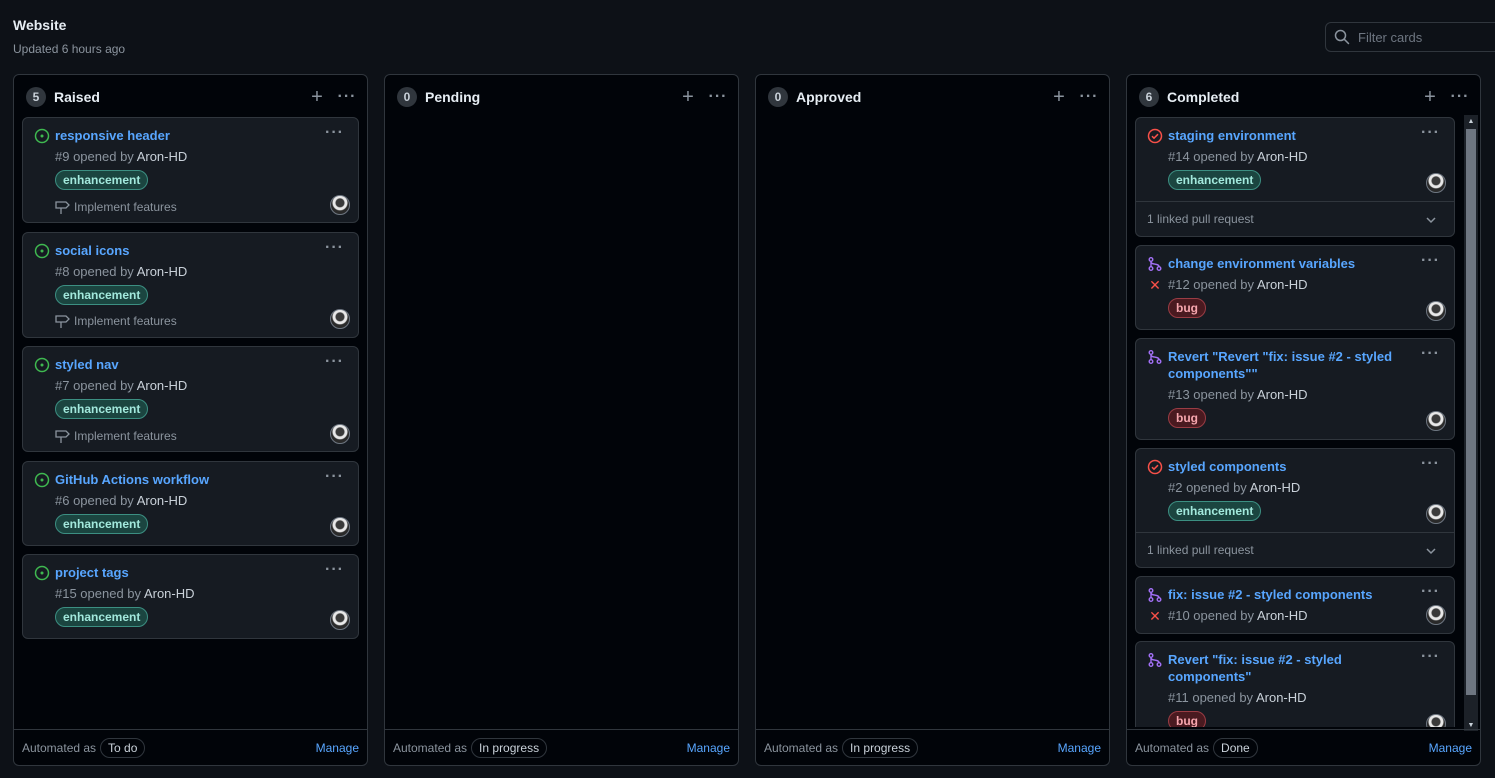 Image resolution: width=1495 pixels, height=778 pixels. I want to click on card-title-link: GitHub Actions workflow, so click(184, 479).